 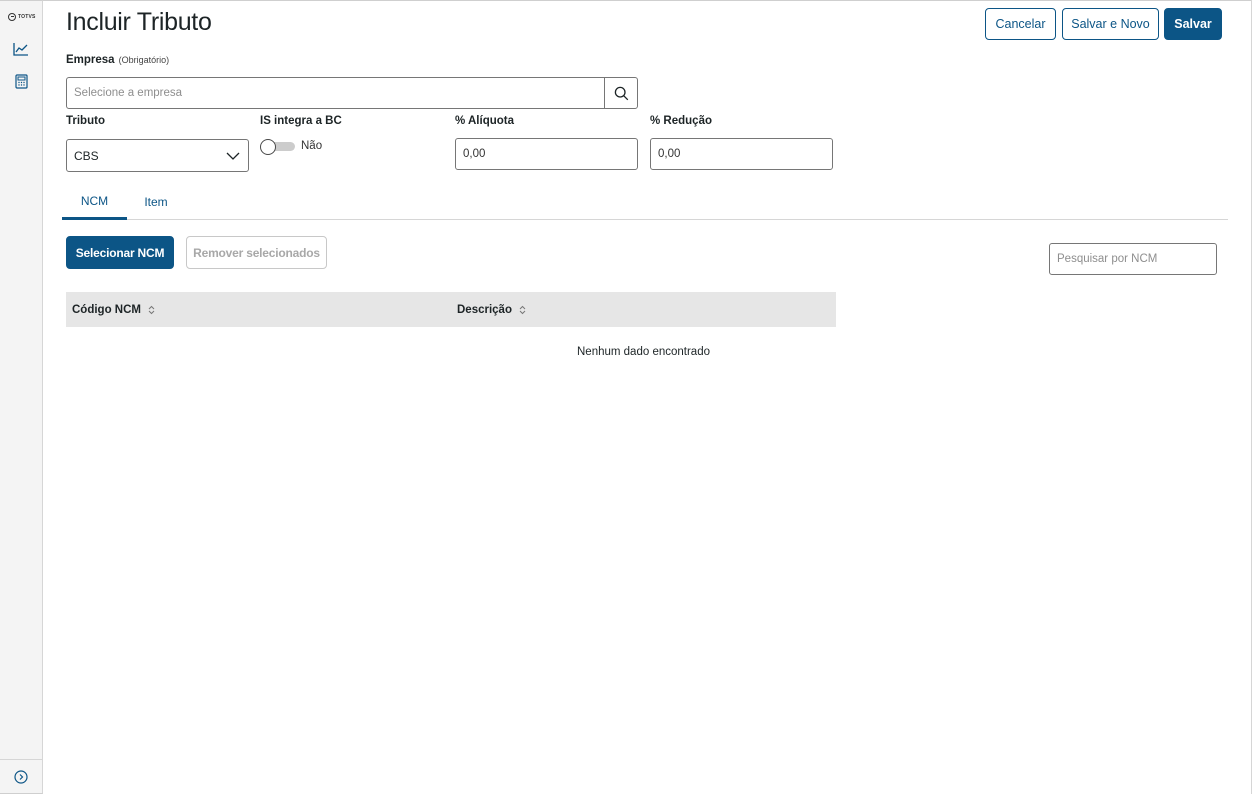 I want to click on reducao-input, so click(x=741, y=154).